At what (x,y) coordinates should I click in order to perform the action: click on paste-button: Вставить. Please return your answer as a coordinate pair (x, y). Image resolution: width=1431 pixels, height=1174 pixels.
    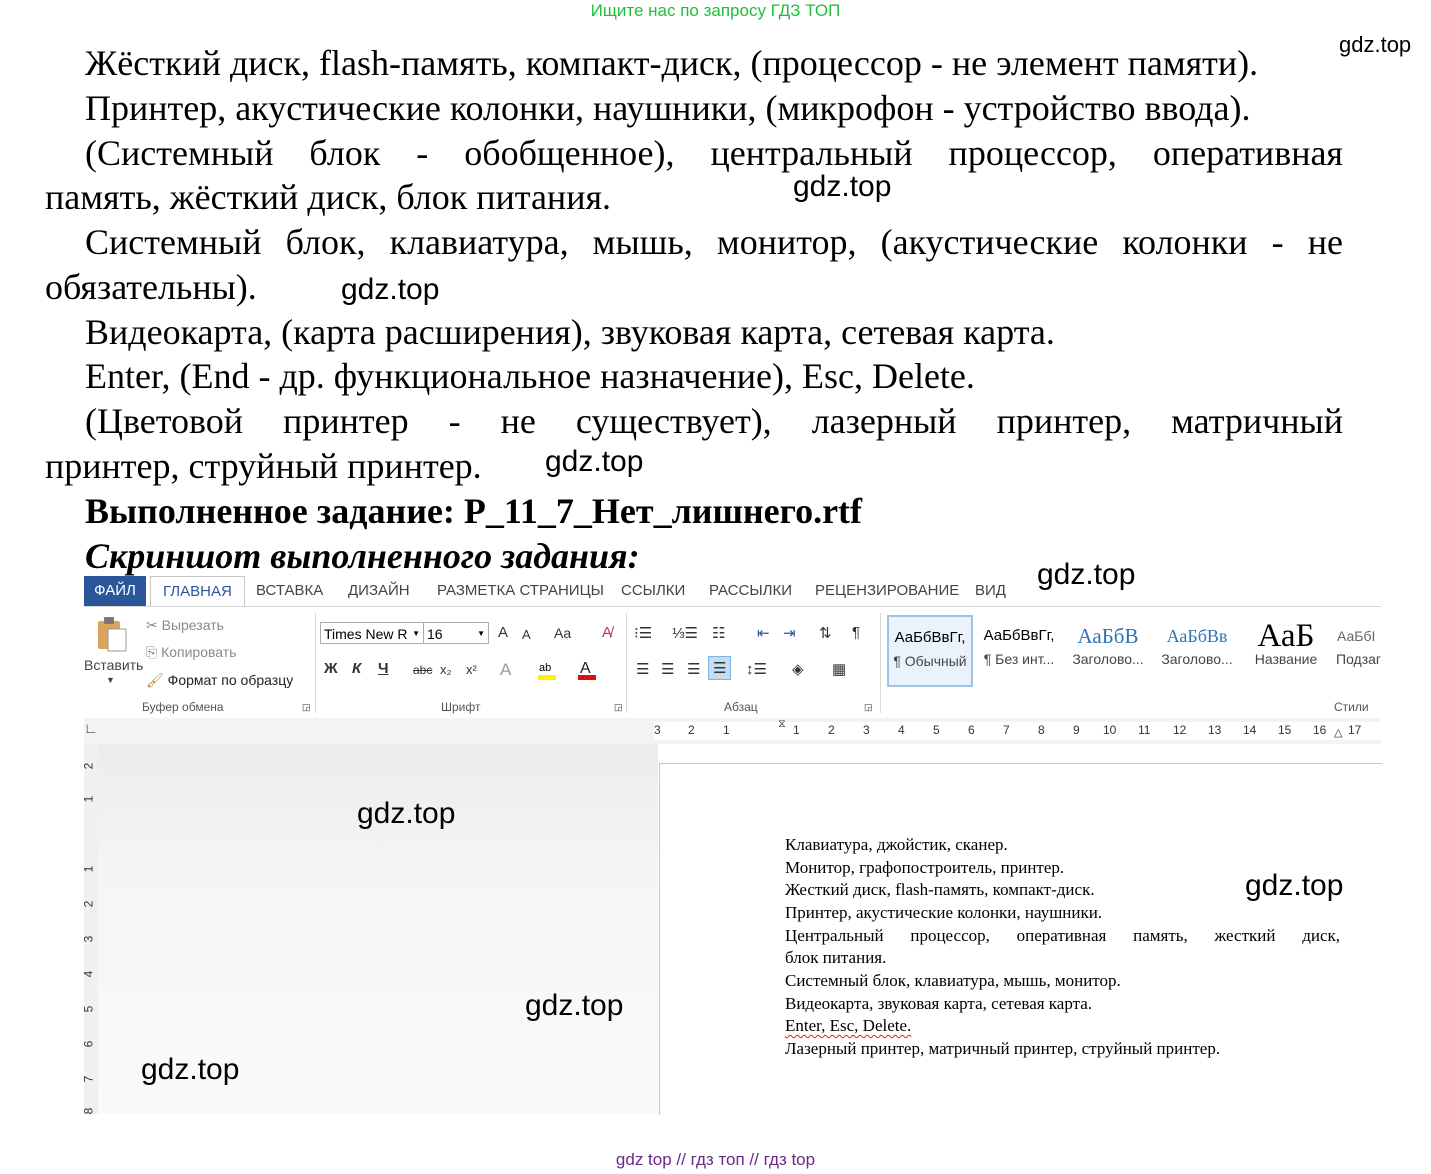
    Looking at the image, I should click on (113, 665).